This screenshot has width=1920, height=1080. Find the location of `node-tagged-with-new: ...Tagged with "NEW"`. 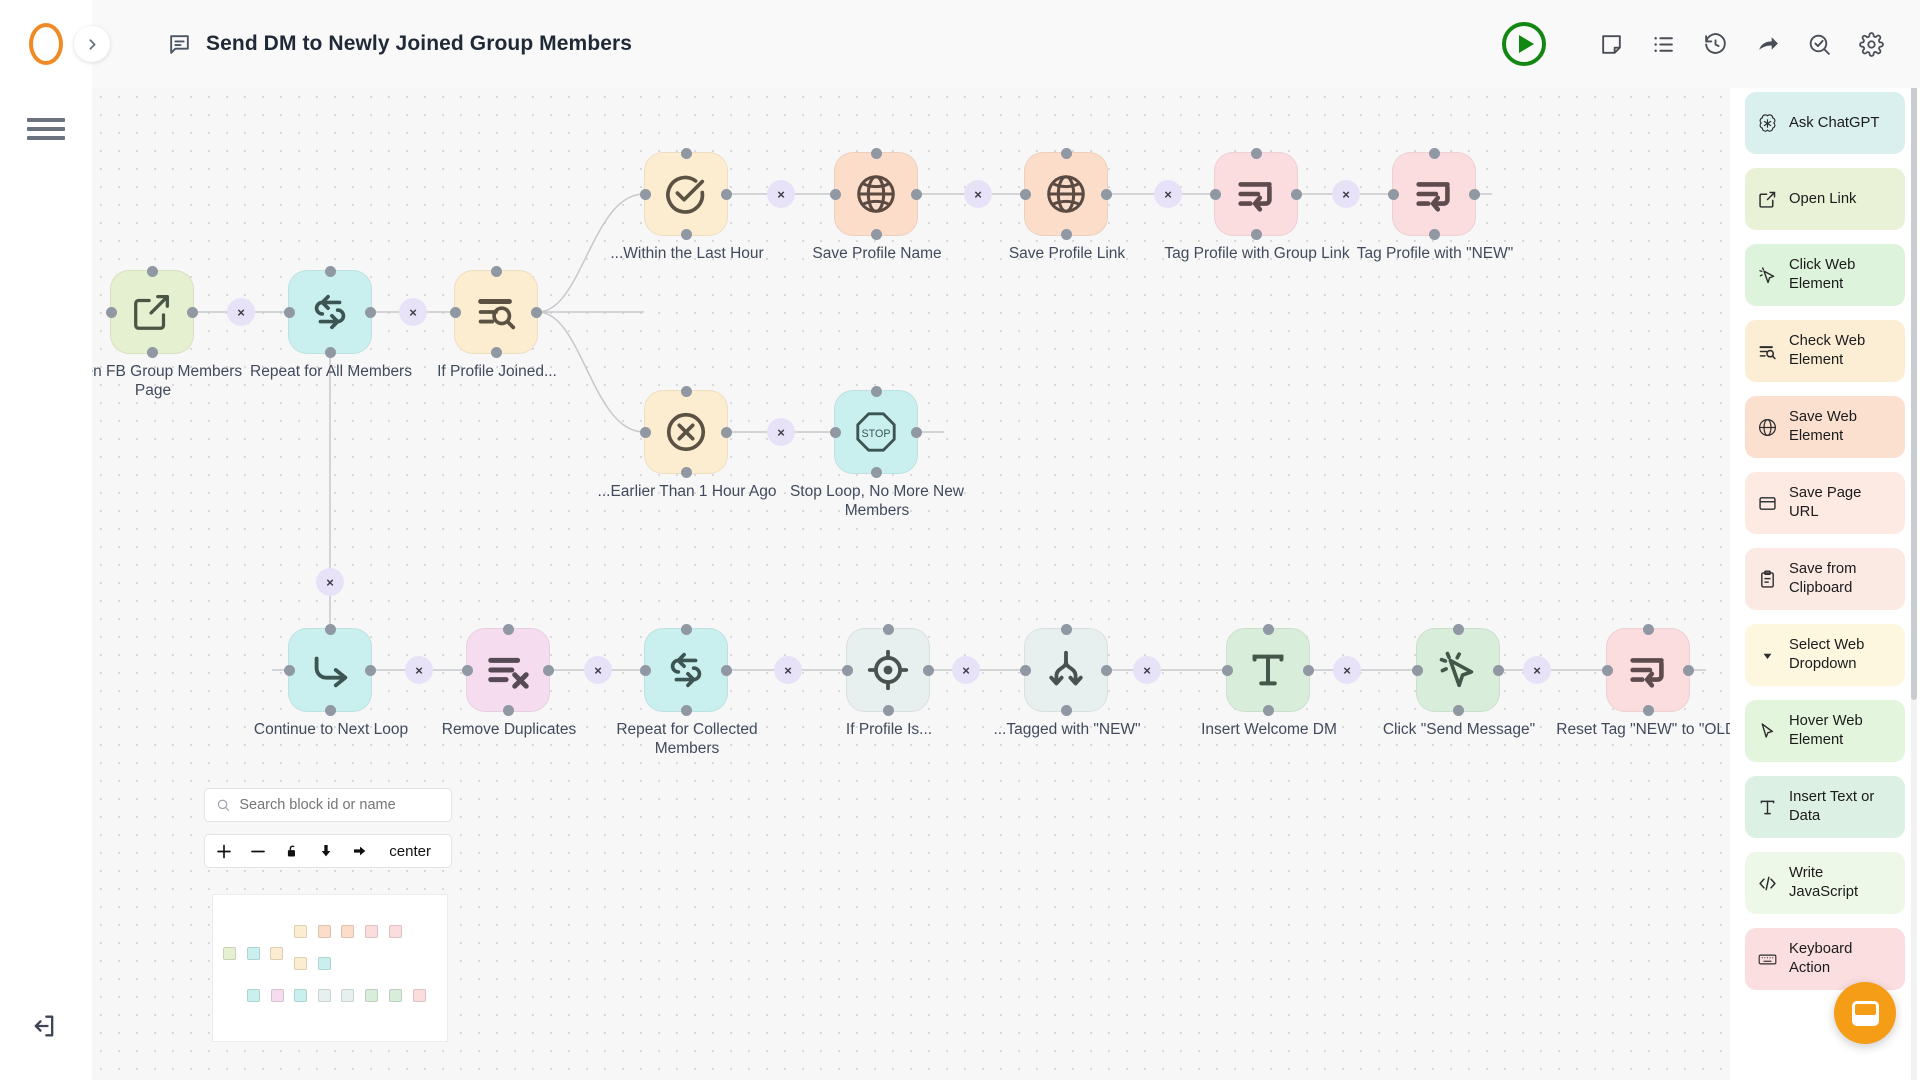

node-tagged-with-new: ...Tagged with "NEW" is located at coordinates (1067, 681).